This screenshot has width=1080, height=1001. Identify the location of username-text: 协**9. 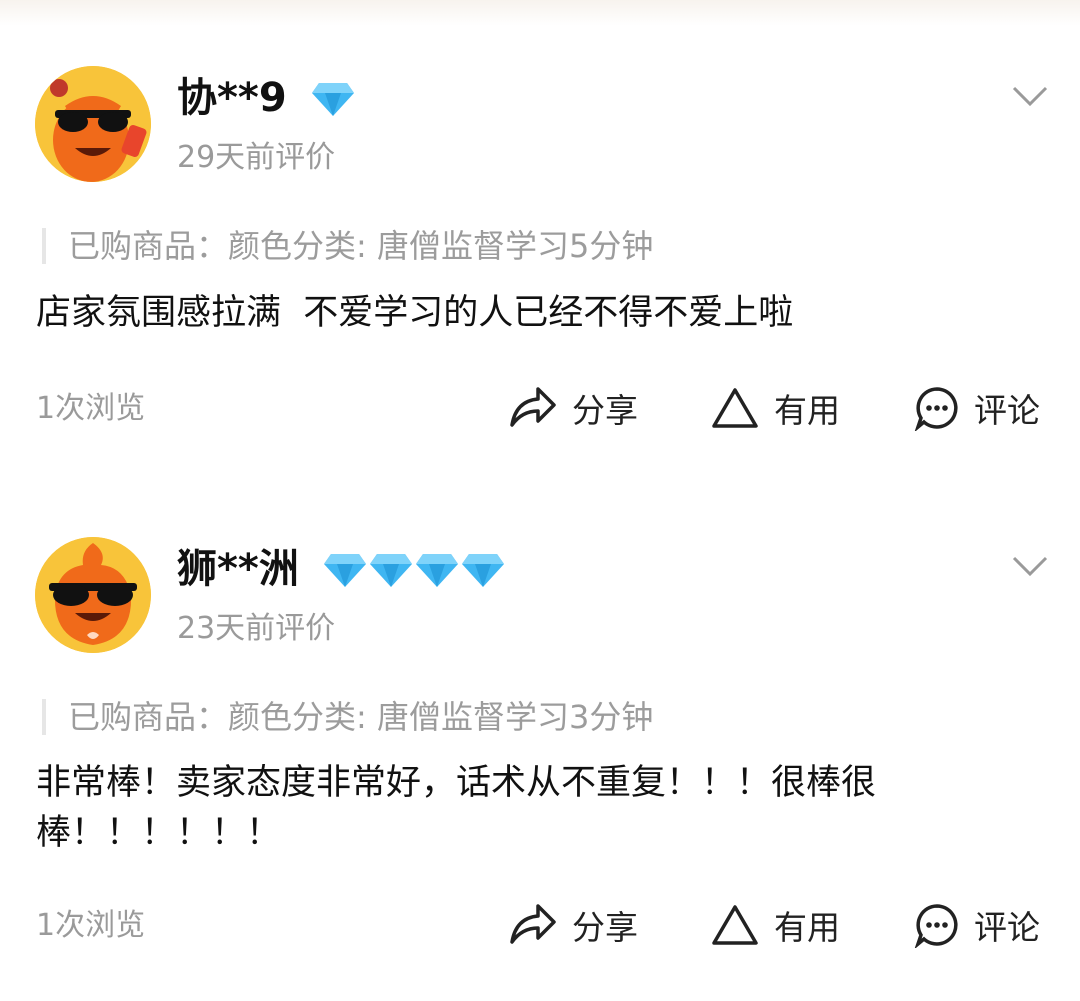
(232, 98).